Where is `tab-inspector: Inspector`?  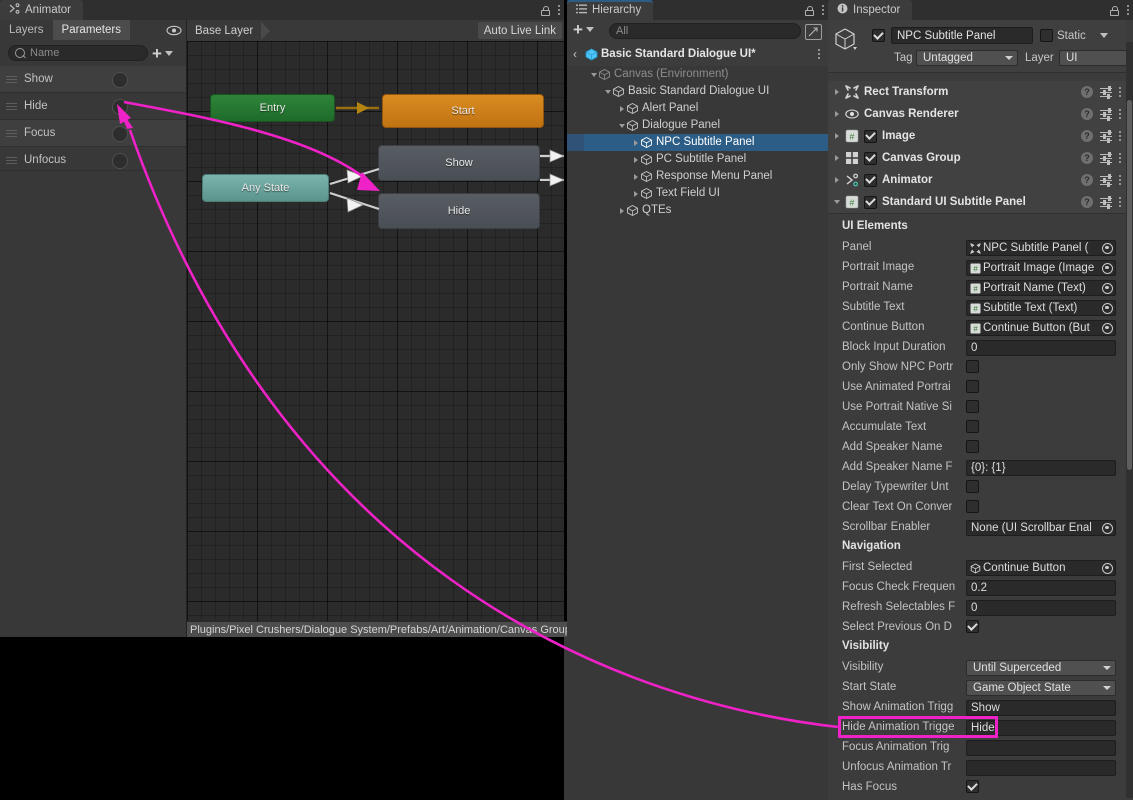 tab-inspector: Inspector is located at coordinates (870, 10).